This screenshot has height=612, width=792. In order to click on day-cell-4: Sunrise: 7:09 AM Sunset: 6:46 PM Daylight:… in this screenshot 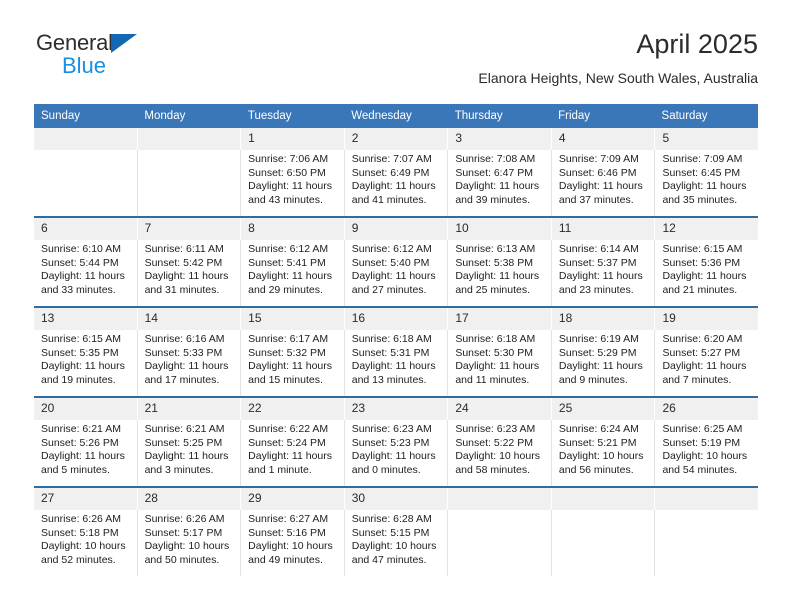, I will do `click(604, 183)`.